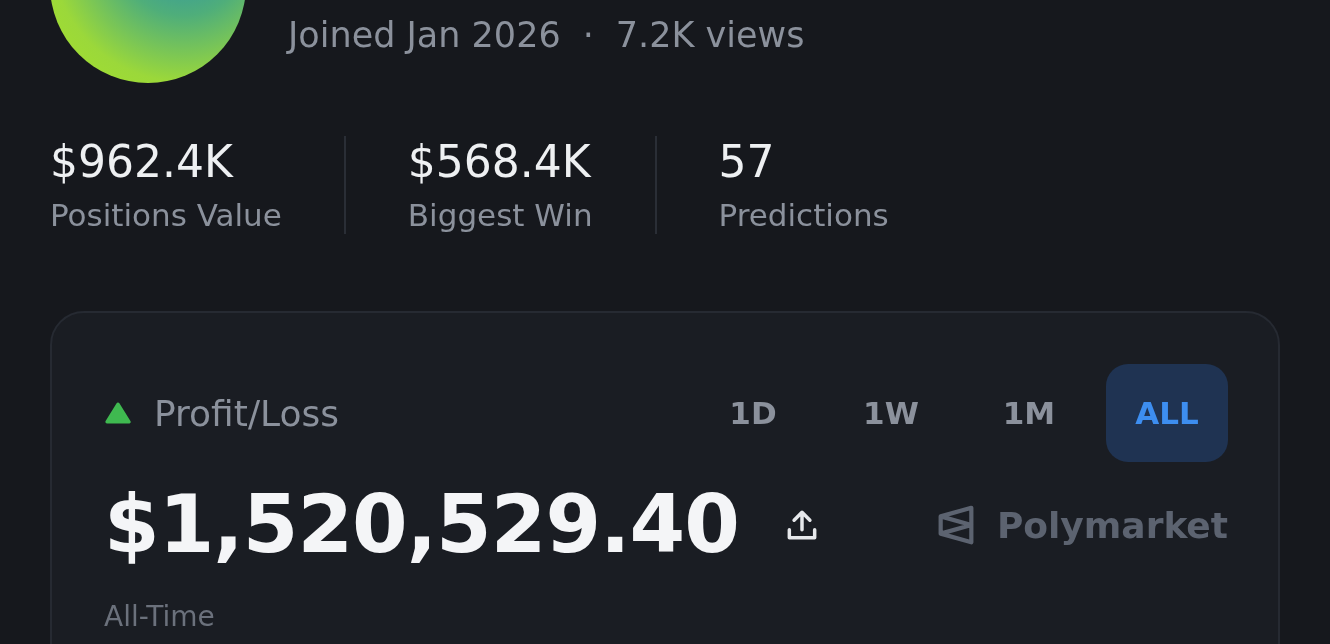 Image resolution: width=1330 pixels, height=644 pixels. Describe the element at coordinates (246, 413) in the screenshot. I see `card-title: Profit/Loss` at that location.